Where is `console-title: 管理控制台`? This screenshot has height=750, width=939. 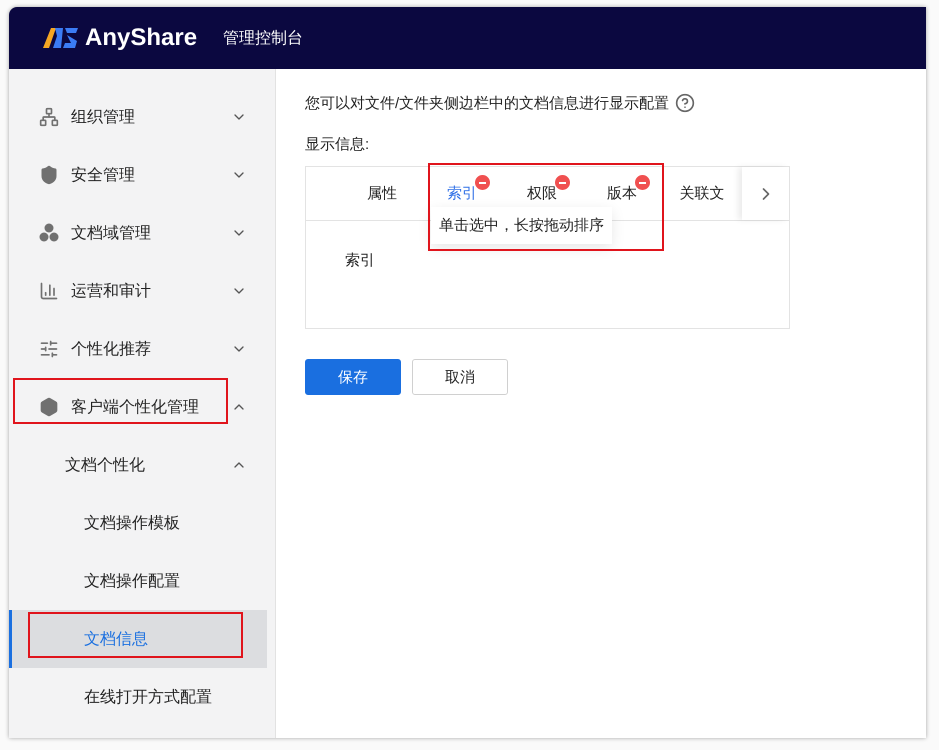
console-title: 管理控制台 is located at coordinates (263, 38).